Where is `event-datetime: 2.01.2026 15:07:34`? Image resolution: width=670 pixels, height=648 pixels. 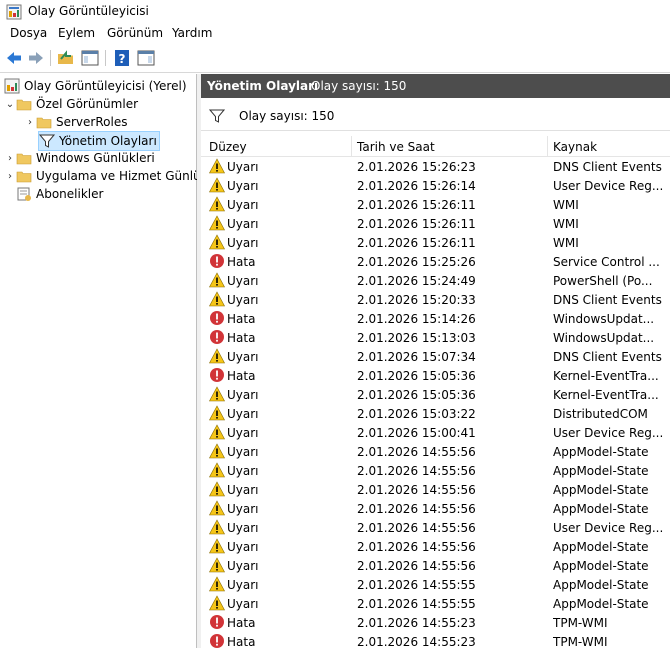
event-datetime: 2.01.2026 15:07:34 is located at coordinates (416, 357).